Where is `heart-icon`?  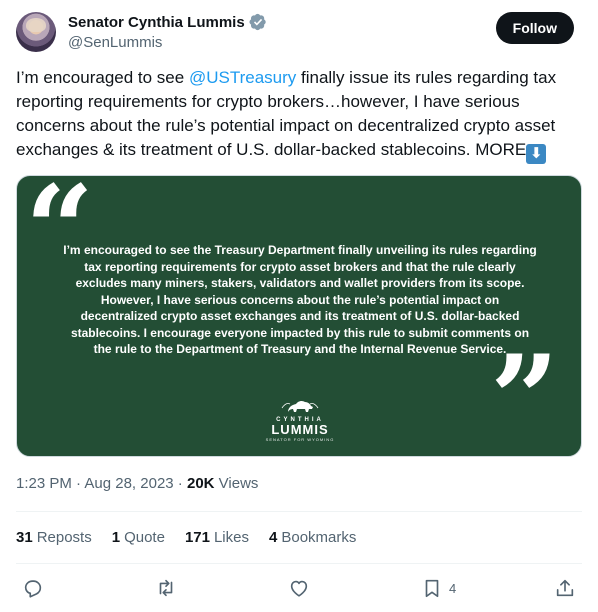 heart-icon is located at coordinates (299, 588).